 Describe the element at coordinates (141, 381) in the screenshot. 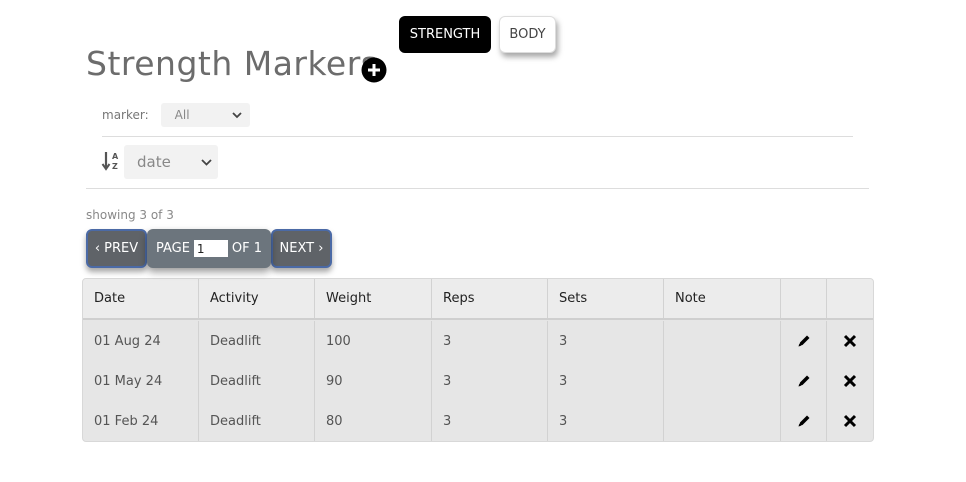

I see `cell-date: 01 May 24` at that location.